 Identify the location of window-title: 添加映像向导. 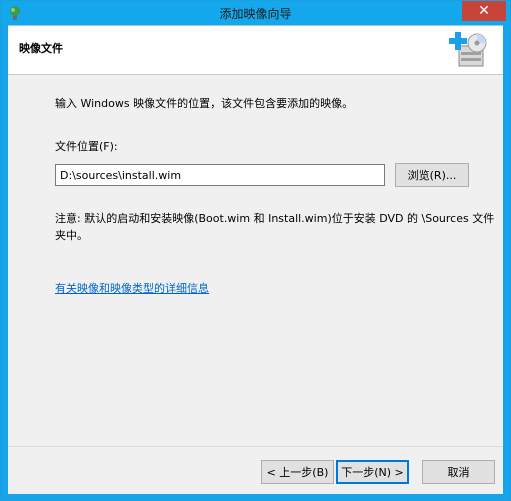
(255, 14).